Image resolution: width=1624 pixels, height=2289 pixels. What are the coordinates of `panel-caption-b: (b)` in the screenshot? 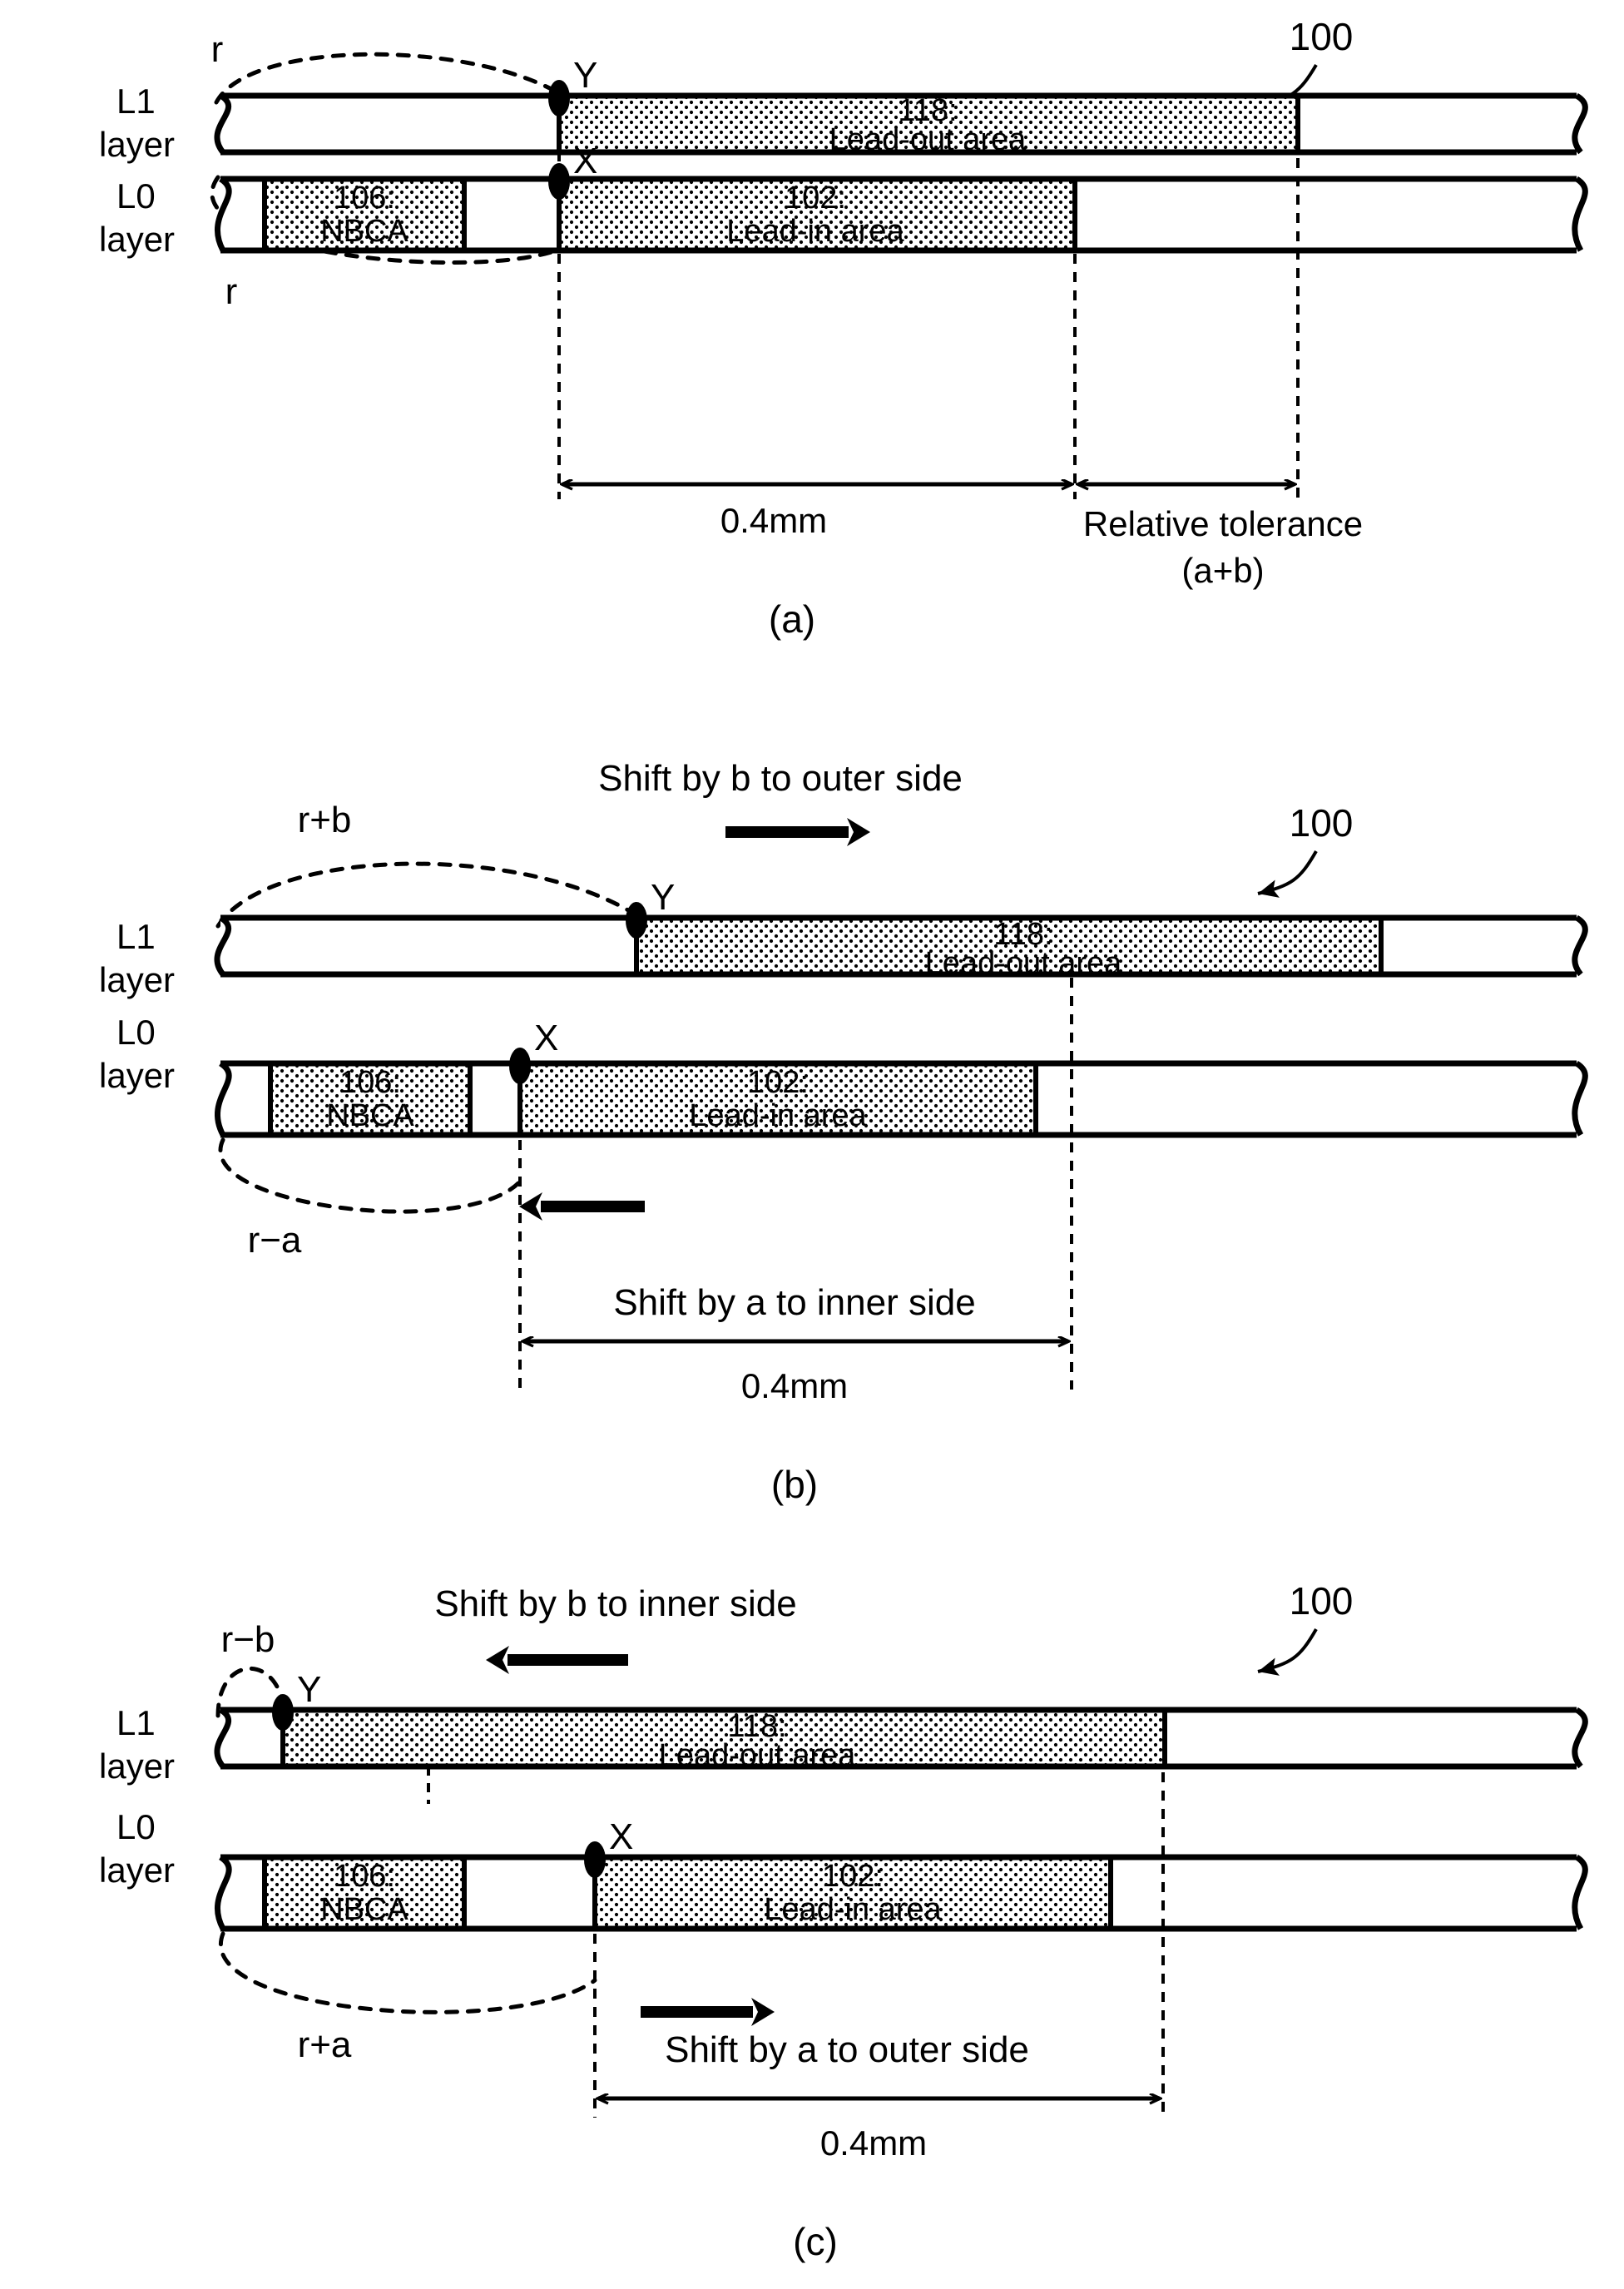 It's located at (795, 1484).